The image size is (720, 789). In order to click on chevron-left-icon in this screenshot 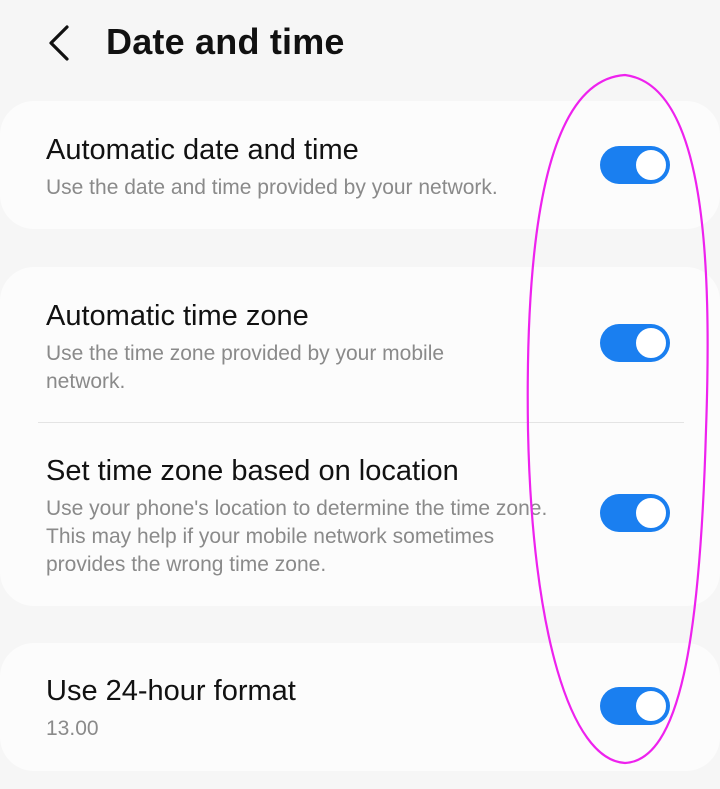, I will do `click(59, 43)`.